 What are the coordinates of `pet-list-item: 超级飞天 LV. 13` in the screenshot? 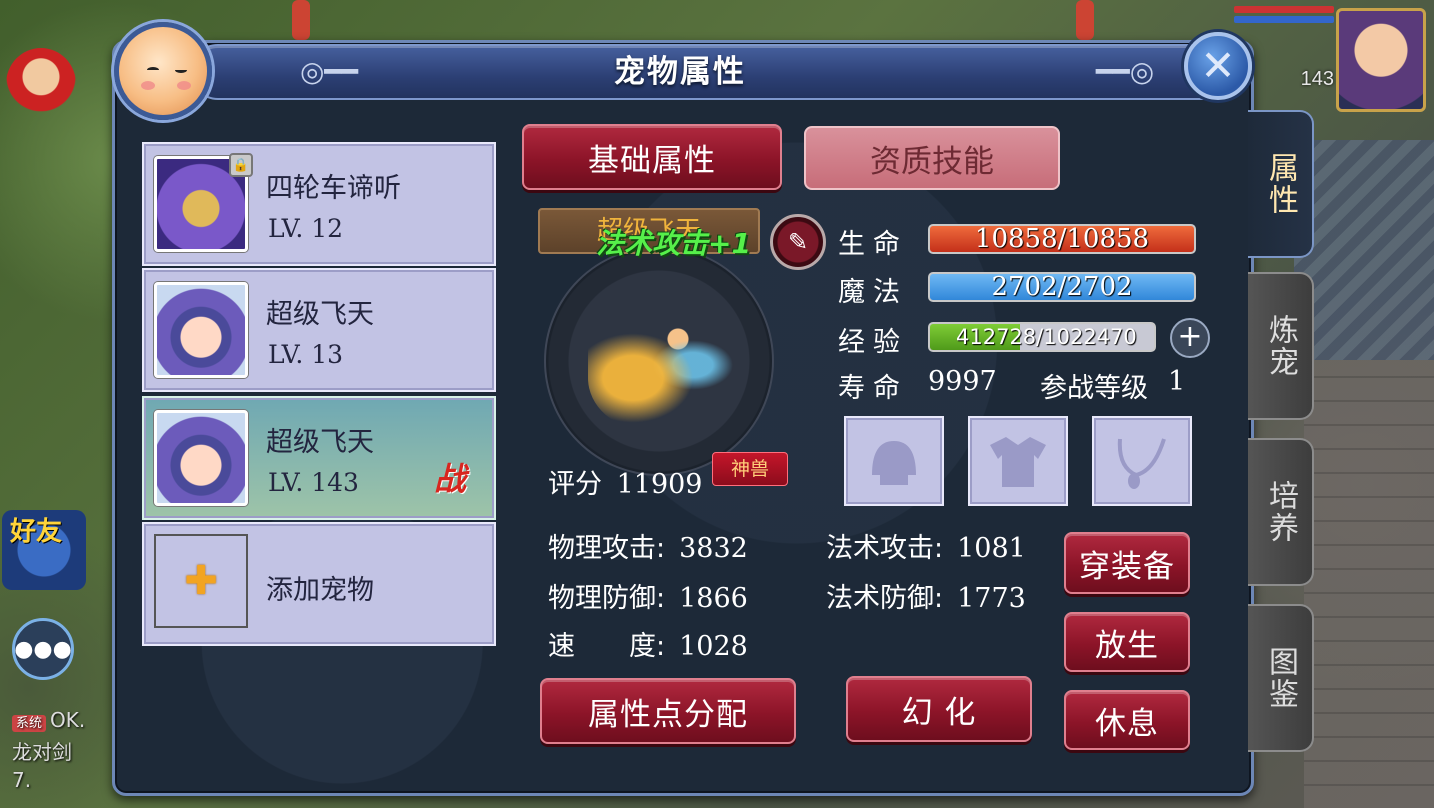 It's located at (319, 330).